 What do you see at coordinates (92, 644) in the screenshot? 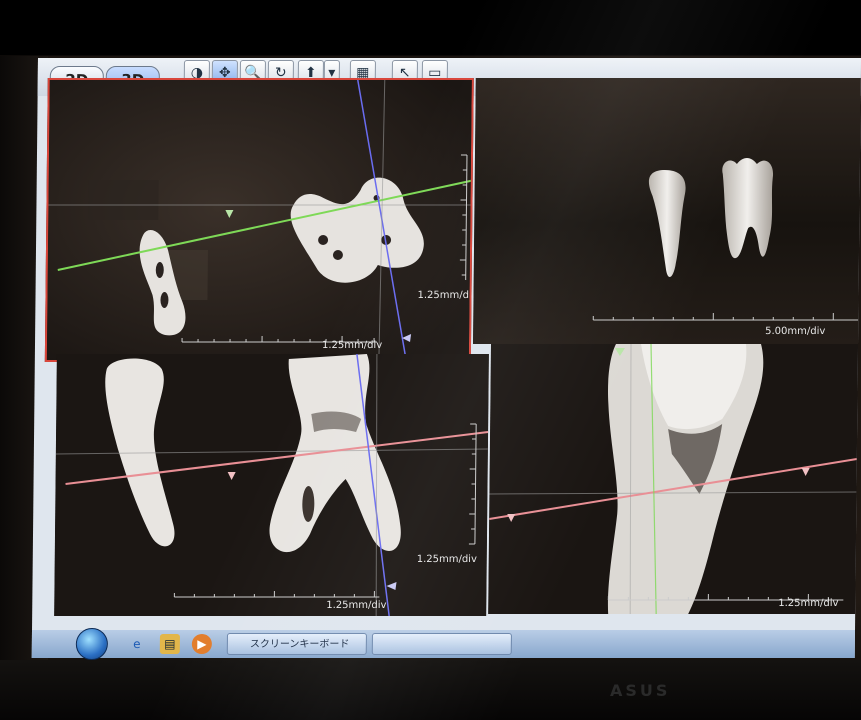
I see `start-button` at bounding box center [92, 644].